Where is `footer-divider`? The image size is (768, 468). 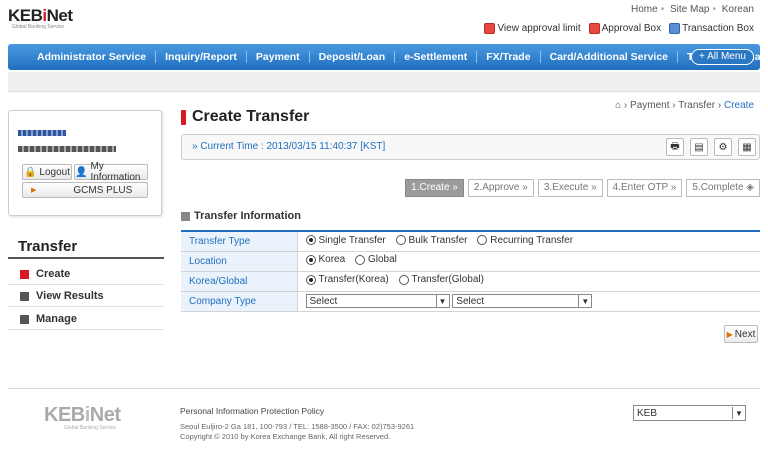 footer-divider is located at coordinates (384, 388).